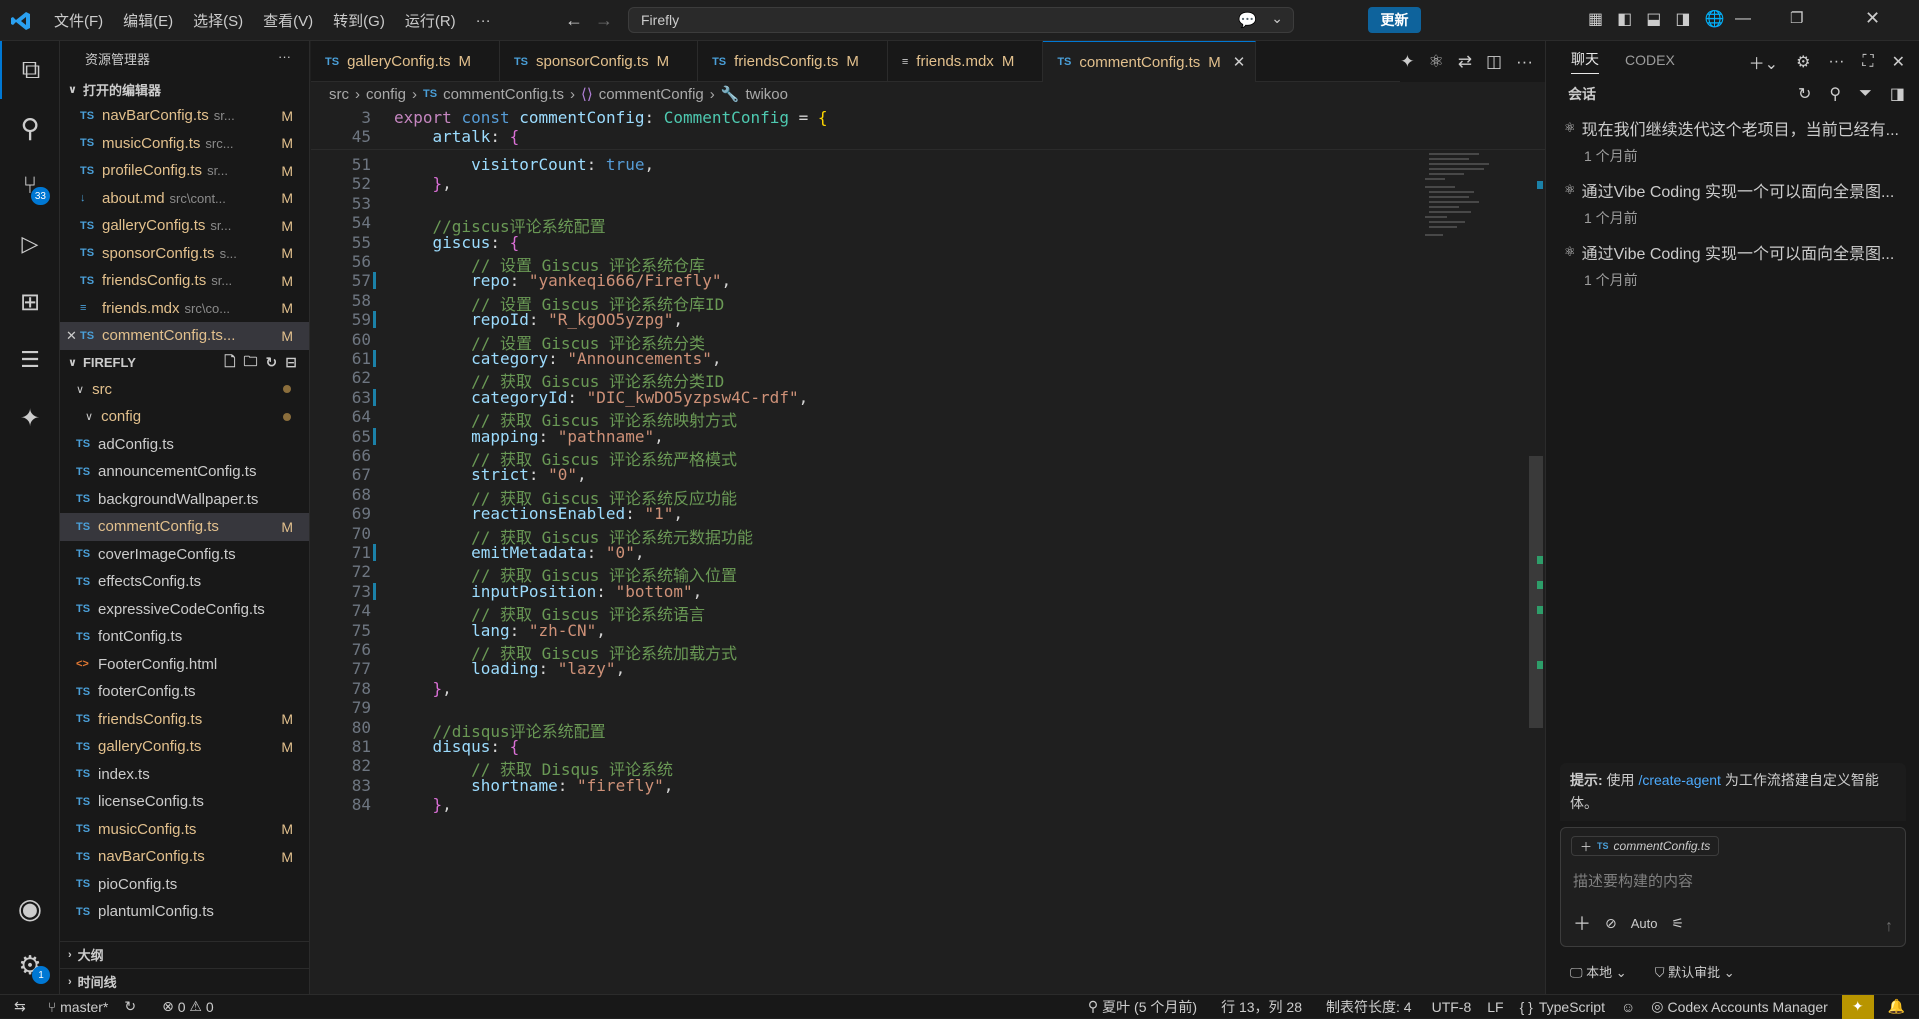 Image resolution: width=1919 pixels, height=1019 pixels. I want to click on chat-input-placeholder: 描述要构建的内容, so click(1633, 880).